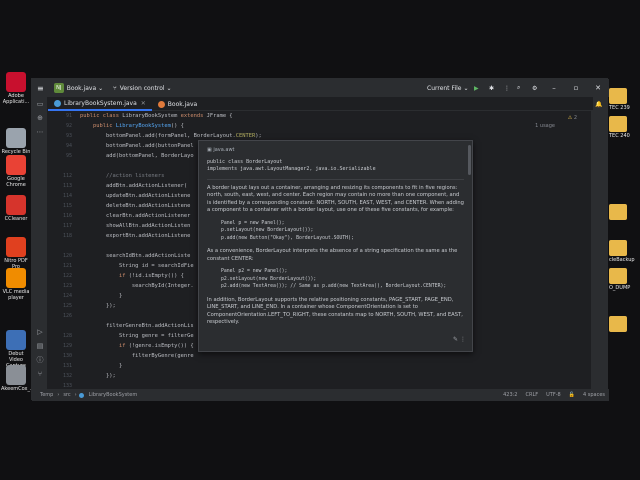 This screenshot has height=480, width=640. Describe the element at coordinates (335, 126) in the screenshot. I see `code-line: public LibraryBookSystem() {` at that location.